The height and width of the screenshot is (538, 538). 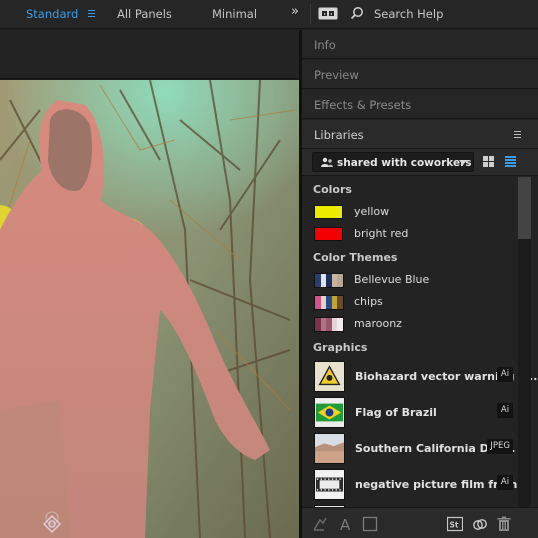 What do you see at coordinates (480, 524) in the screenshot?
I see `creative-cloud-icon` at bounding box center [480, 524].